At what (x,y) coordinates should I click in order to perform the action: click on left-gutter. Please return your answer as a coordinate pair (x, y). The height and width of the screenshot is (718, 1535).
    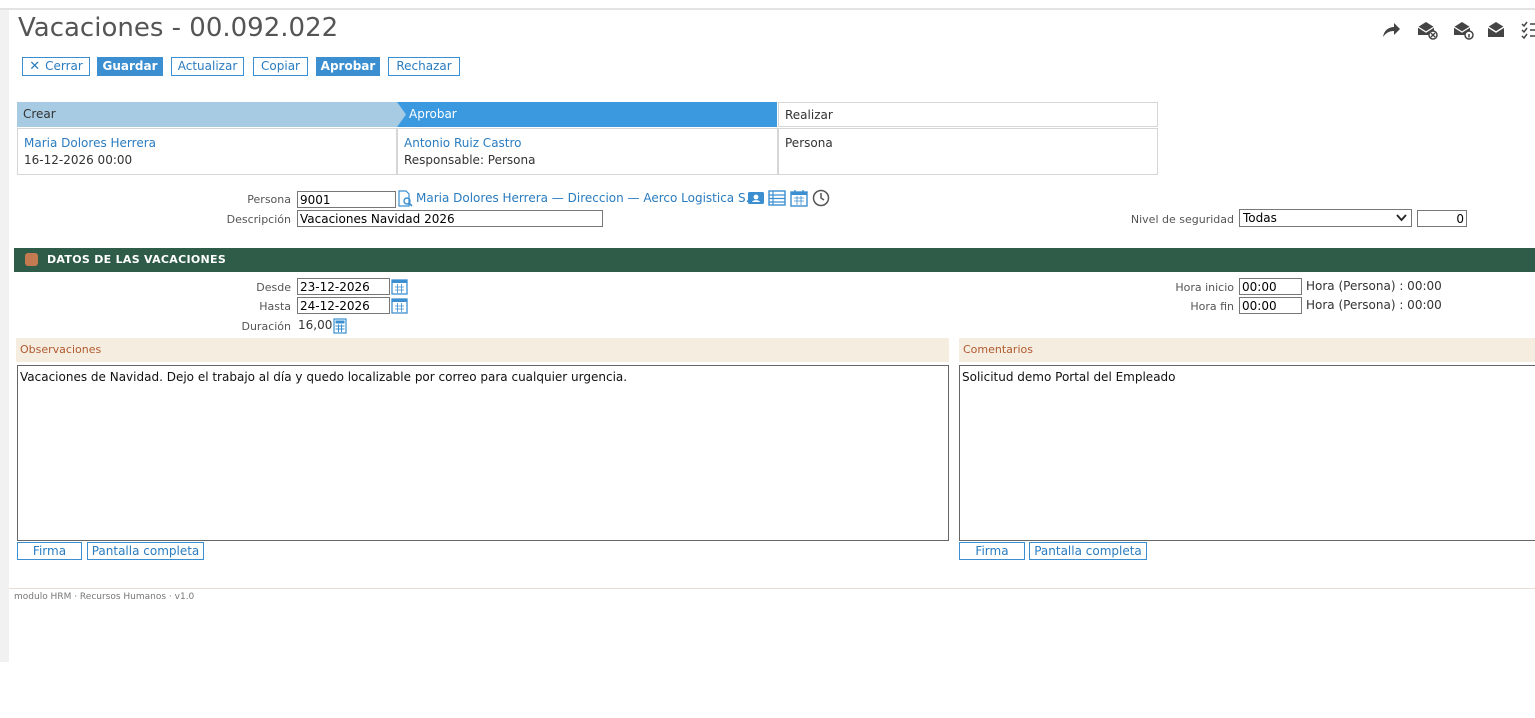
    Looking at the image, I should click on (4, 336).